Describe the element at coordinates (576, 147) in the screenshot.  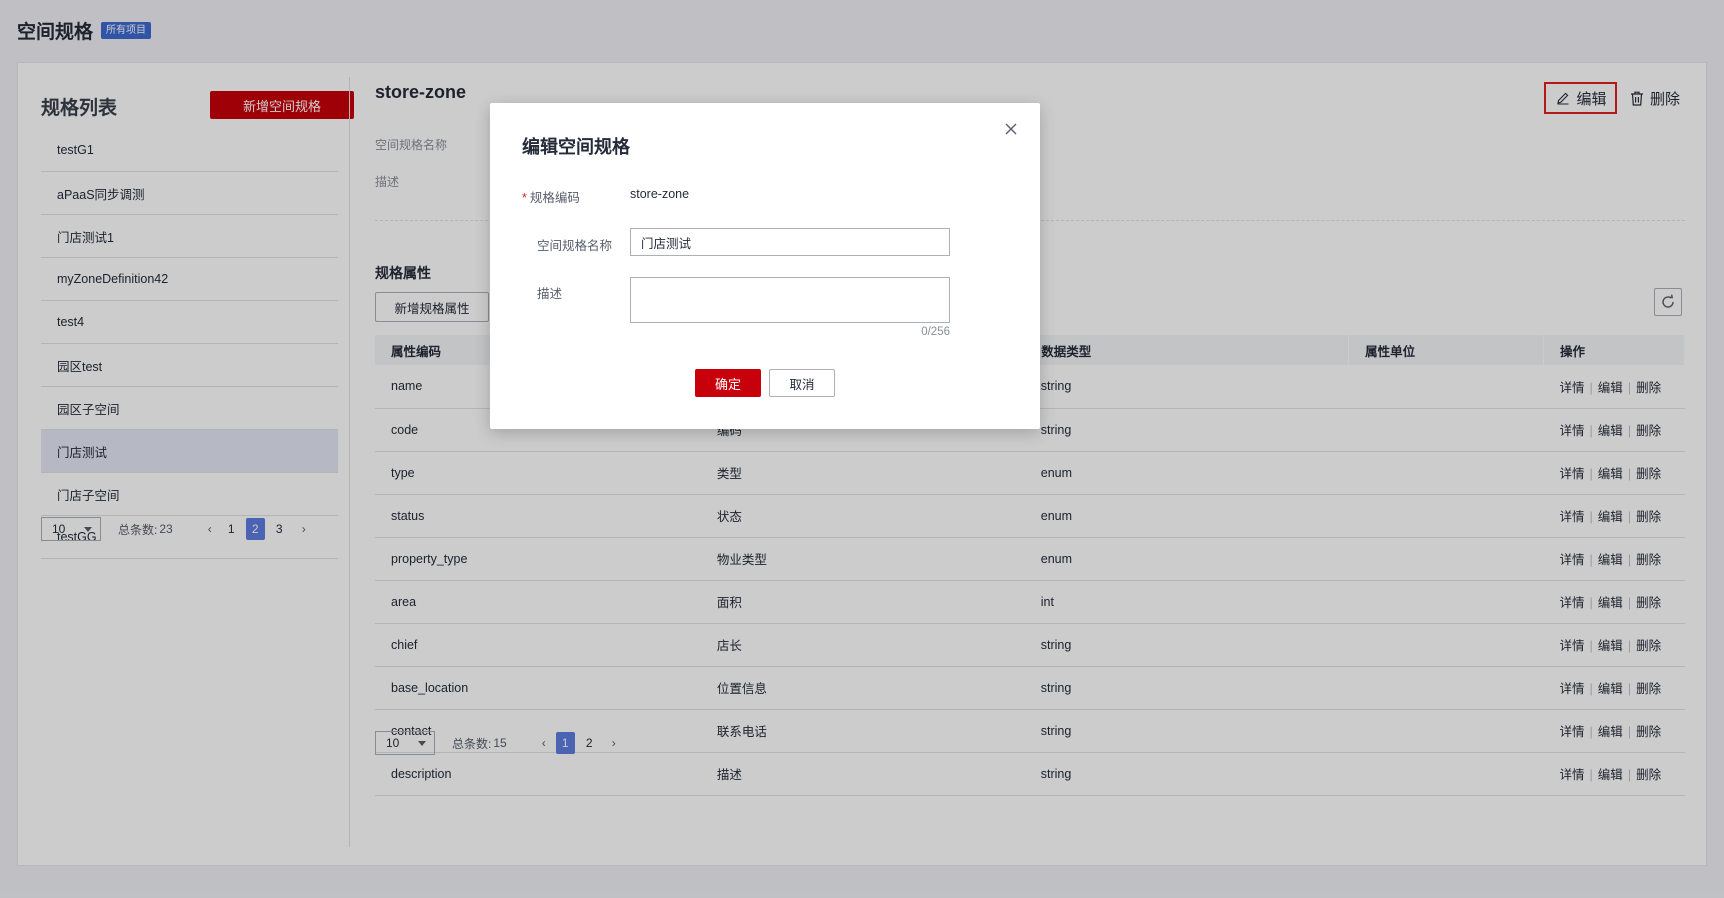
I see `dialog-title: 编辑空间规格` at that location.